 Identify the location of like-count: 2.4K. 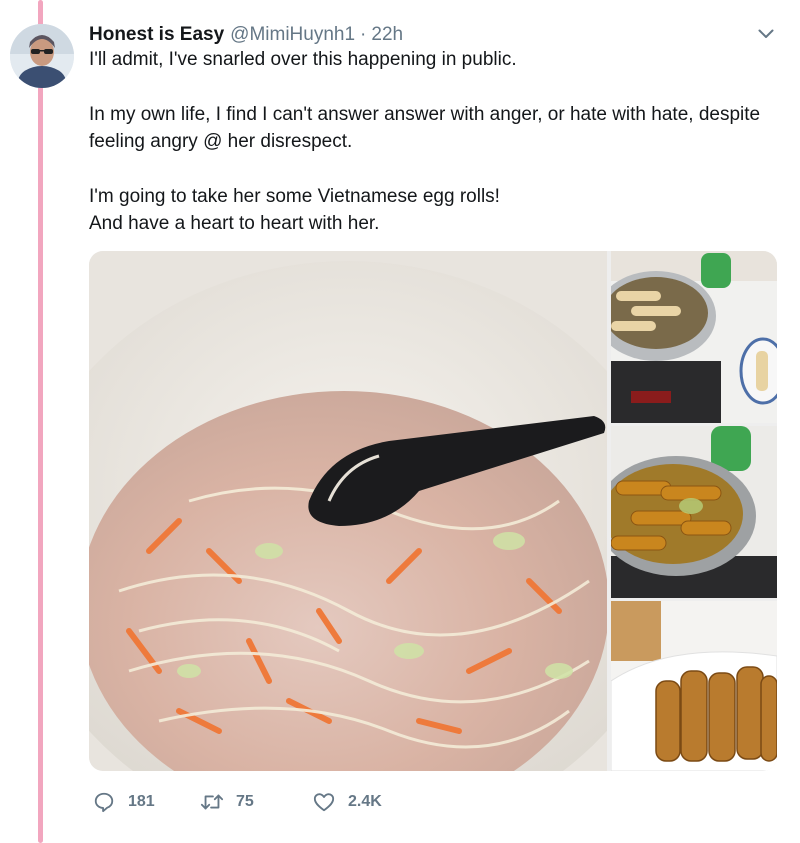
(365, 801).